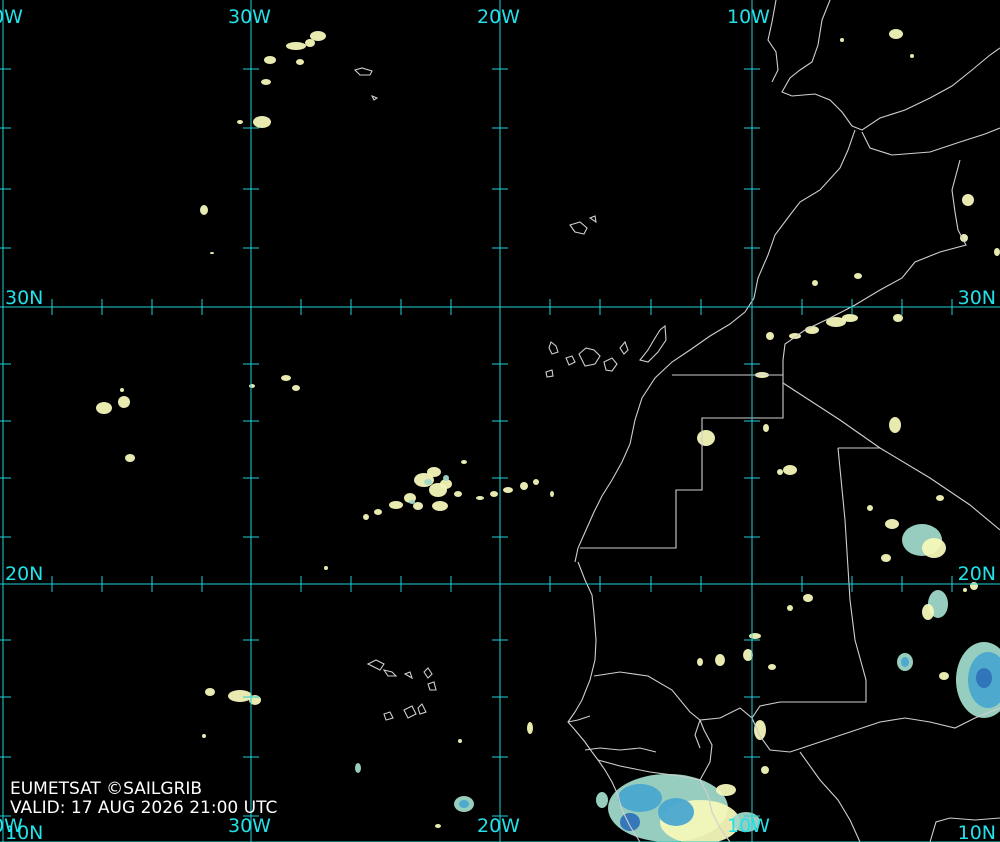 The height and width of the screenshot is (842, 1000). I want to click on lat-label-right-30n: 30N, so click(976, 298).